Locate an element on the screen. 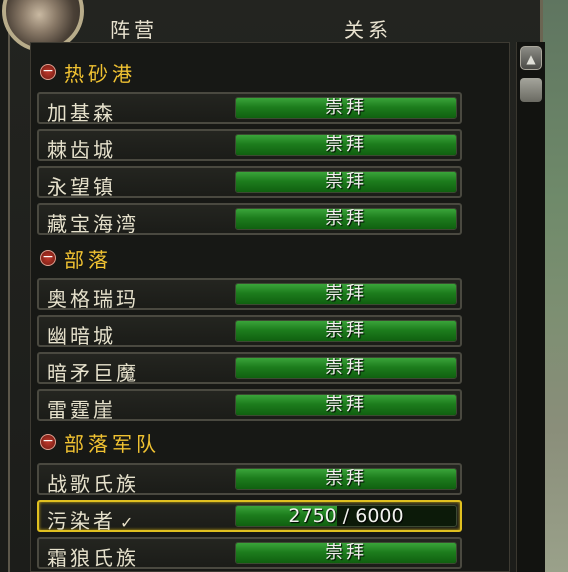  faction-column-header: 阵营 is located at coordinates (134, 28).